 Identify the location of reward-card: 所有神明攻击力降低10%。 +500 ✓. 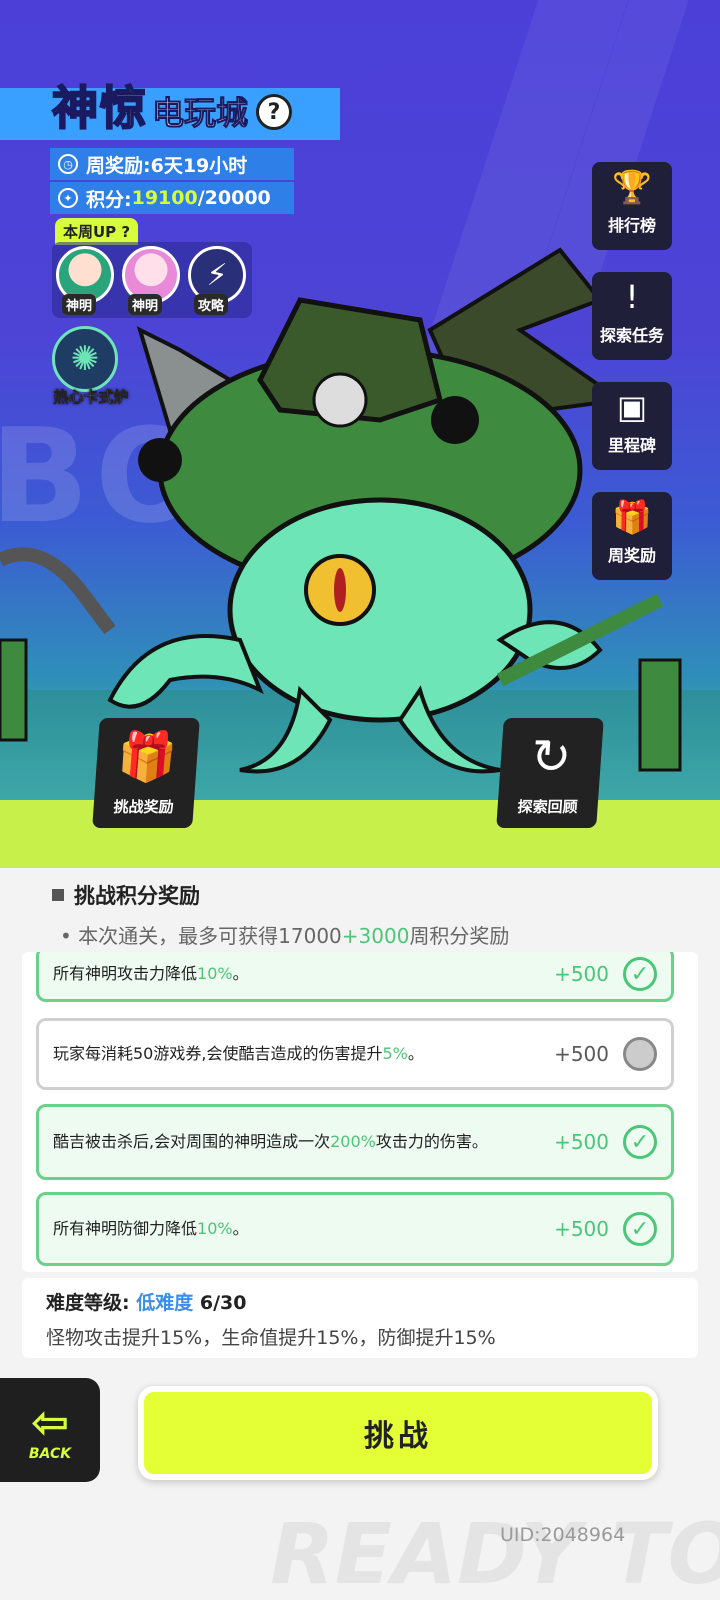
(355, 977).